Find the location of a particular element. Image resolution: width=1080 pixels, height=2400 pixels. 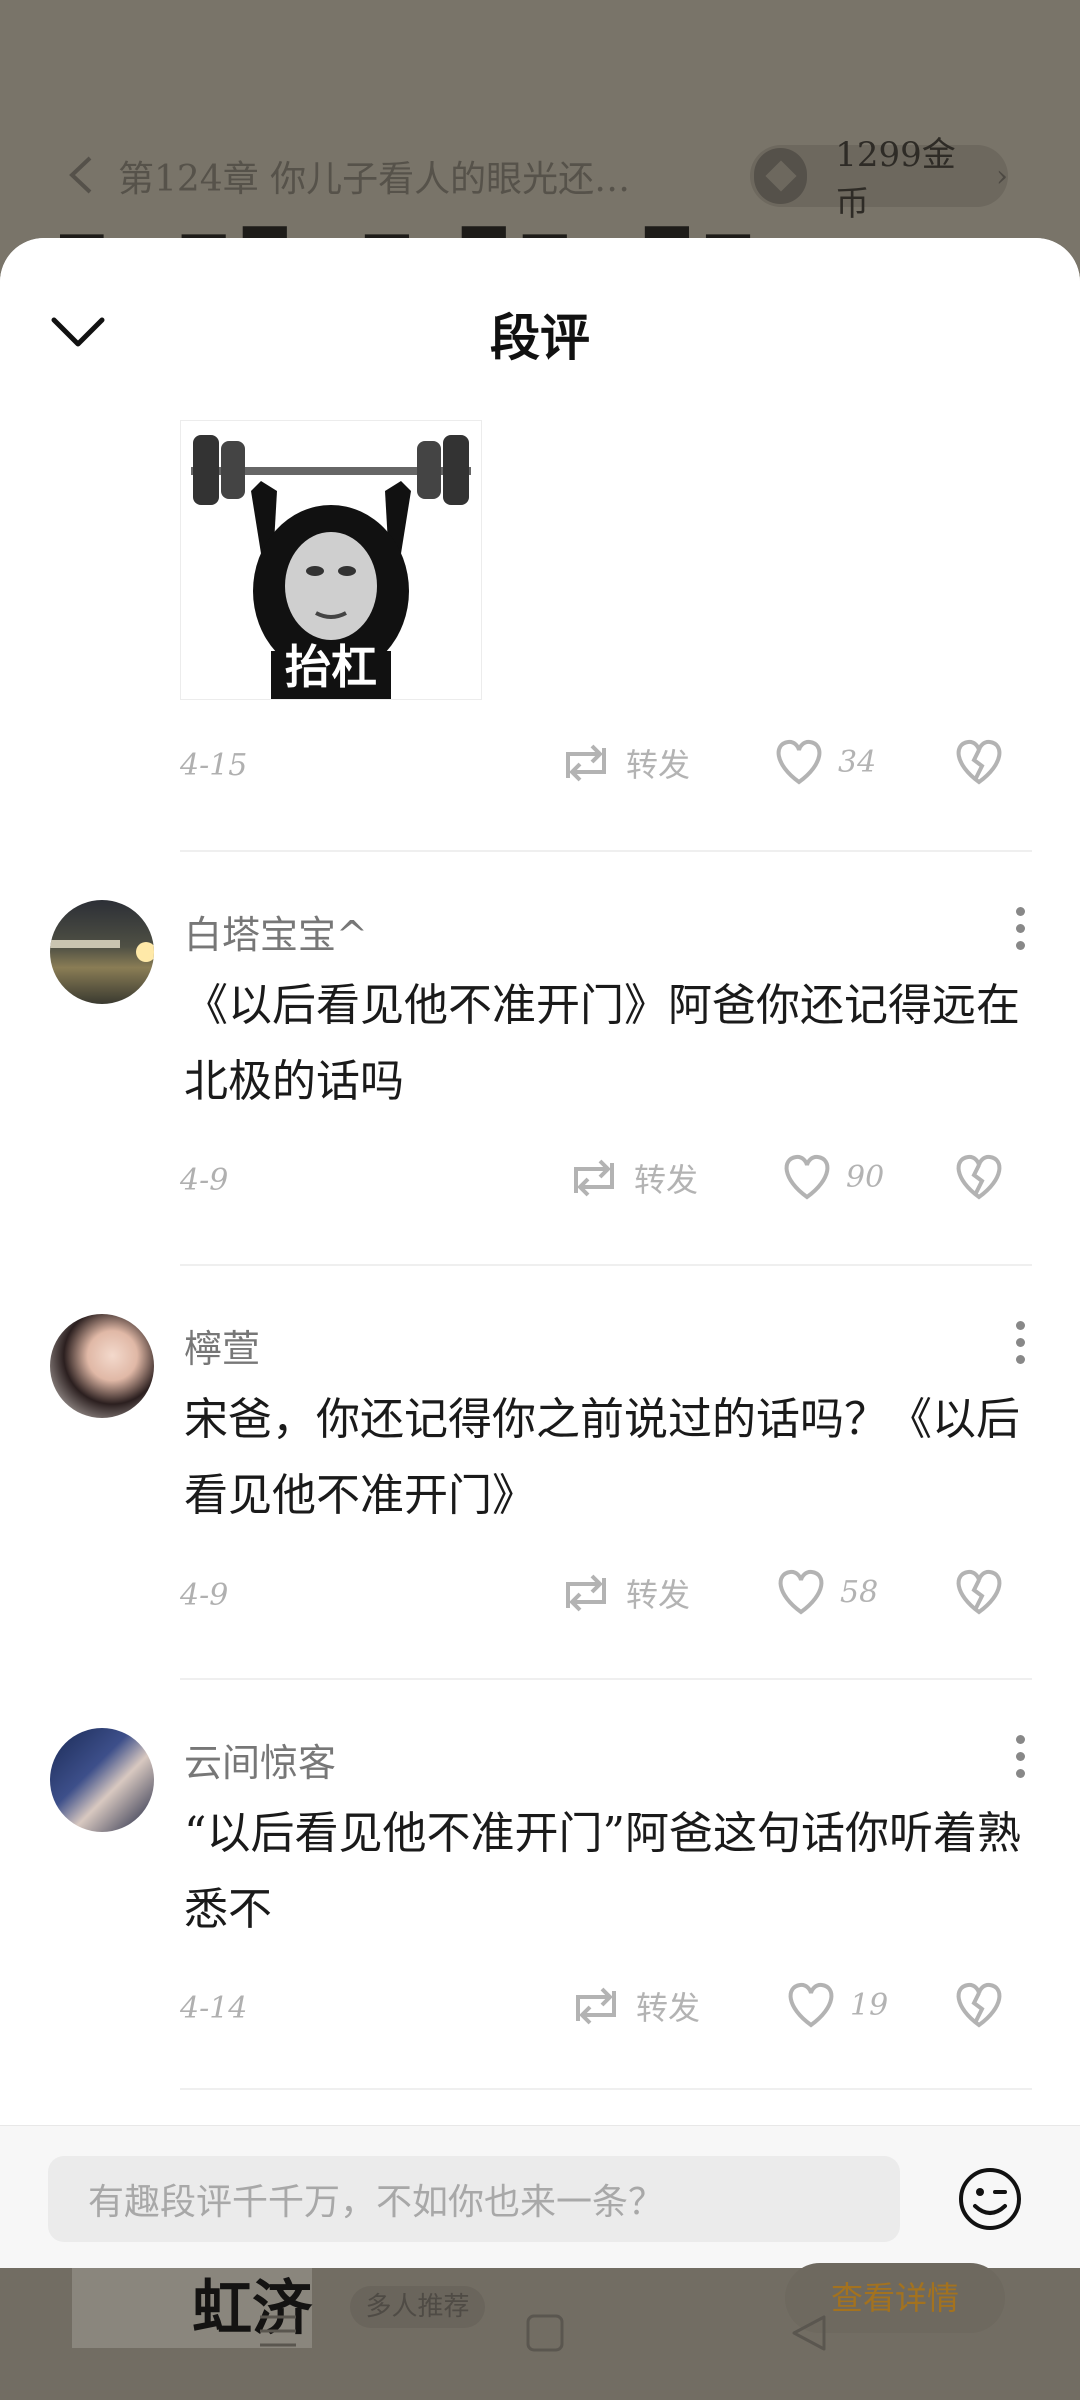

comment-input-bar: 有趣段评千千万，不如你也来一条？ is located at coordinates (540, 2196).